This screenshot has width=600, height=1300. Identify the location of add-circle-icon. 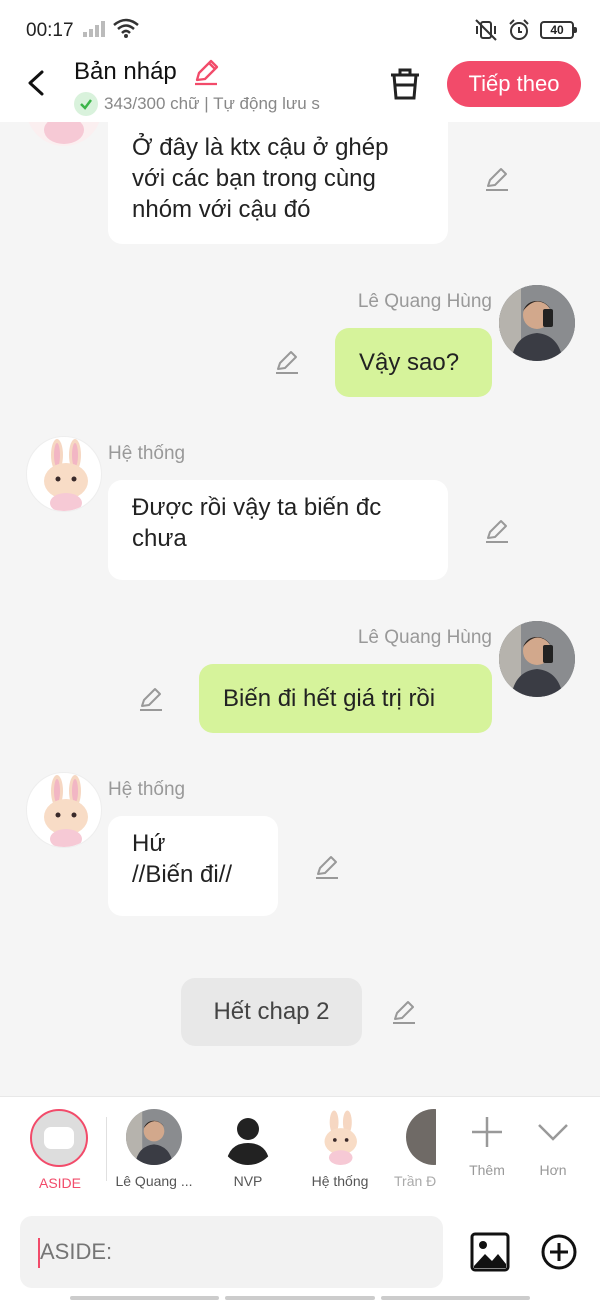
(559, 1252).